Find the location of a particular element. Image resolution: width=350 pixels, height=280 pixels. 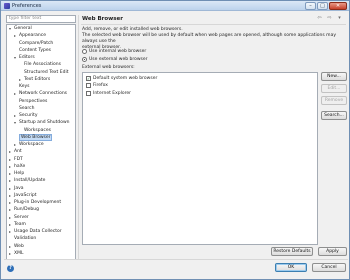

tree-item: File Associations is located at coordinates (40, 65).